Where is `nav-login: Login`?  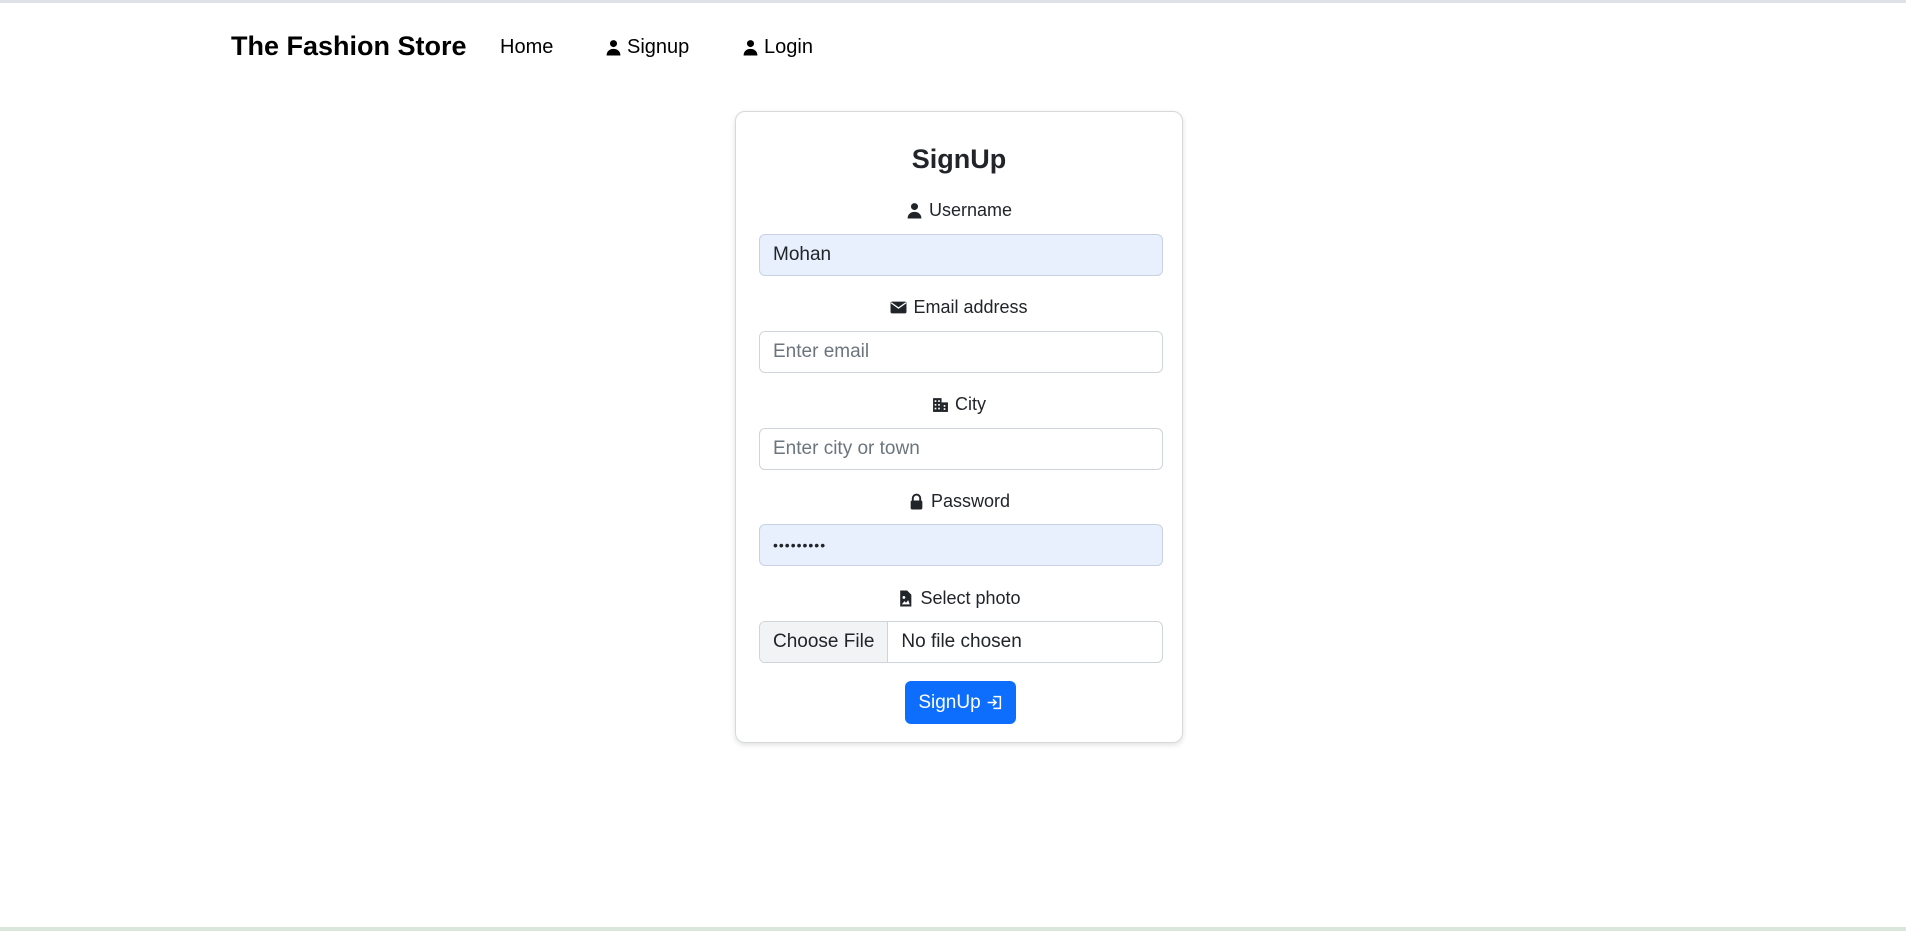 nav-login: Login is located at coordinates (777, 47).